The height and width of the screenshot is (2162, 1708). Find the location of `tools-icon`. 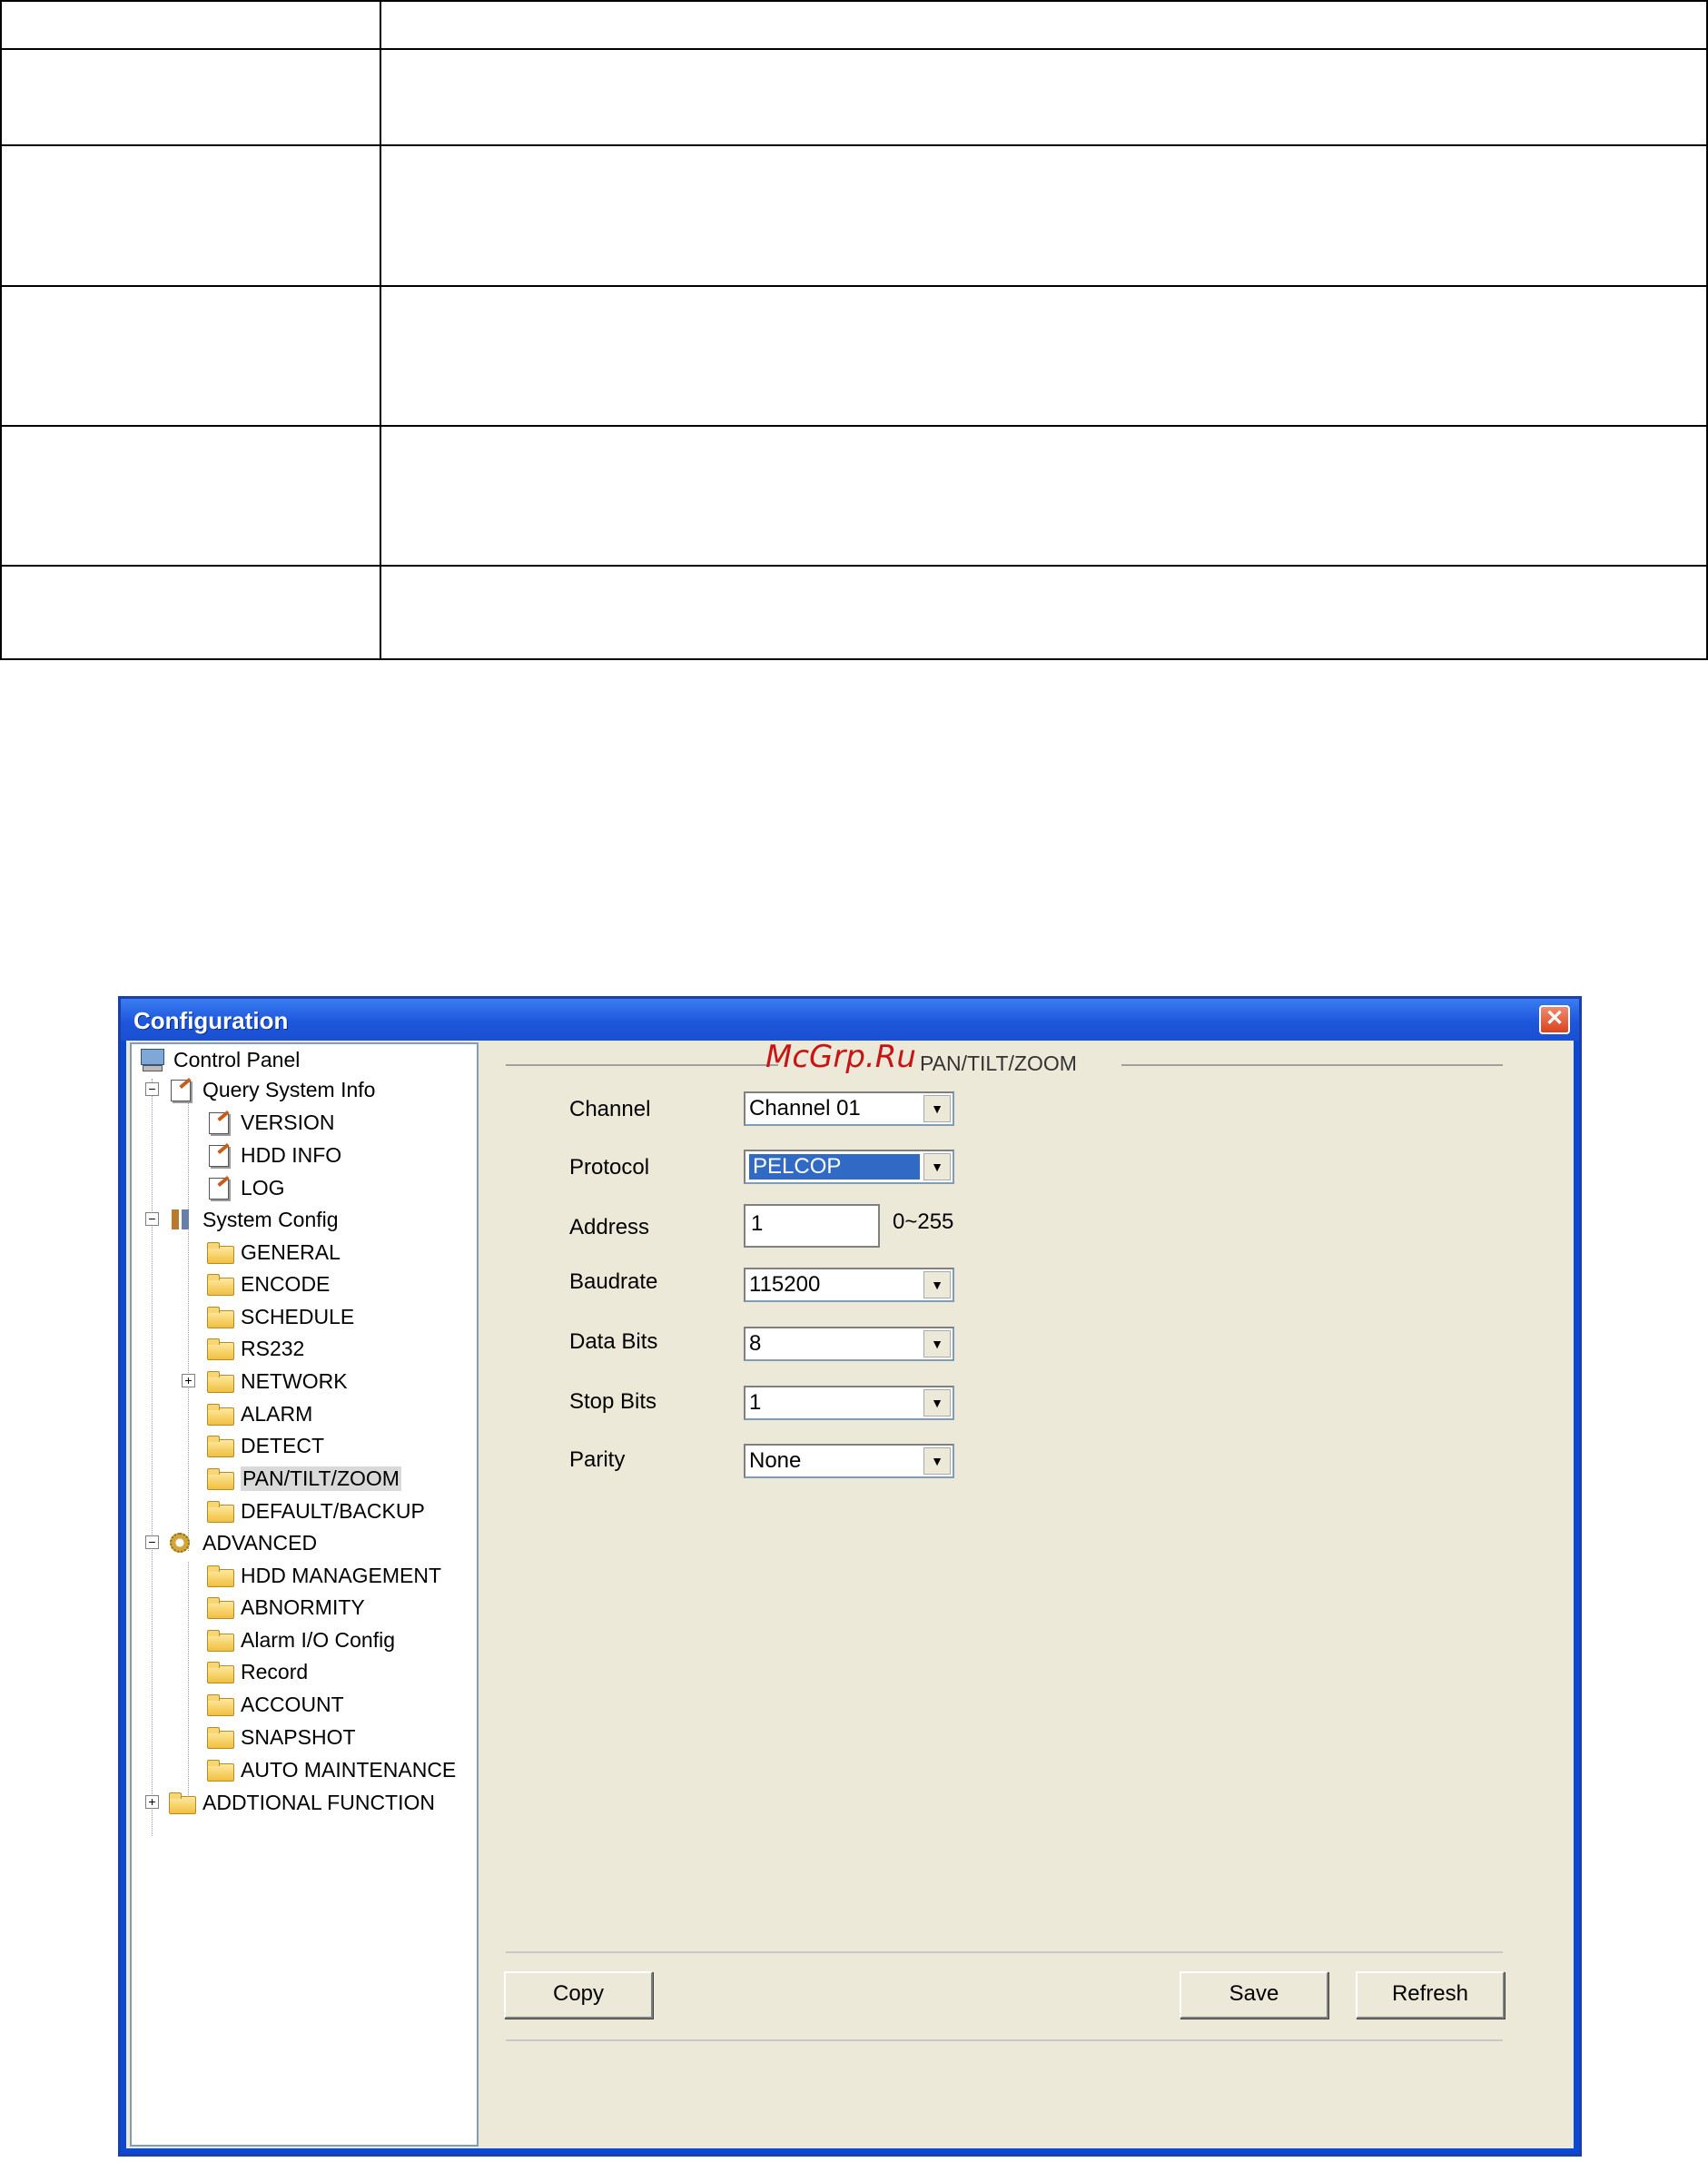

tools-icon is located at coordinates (181, 1219).